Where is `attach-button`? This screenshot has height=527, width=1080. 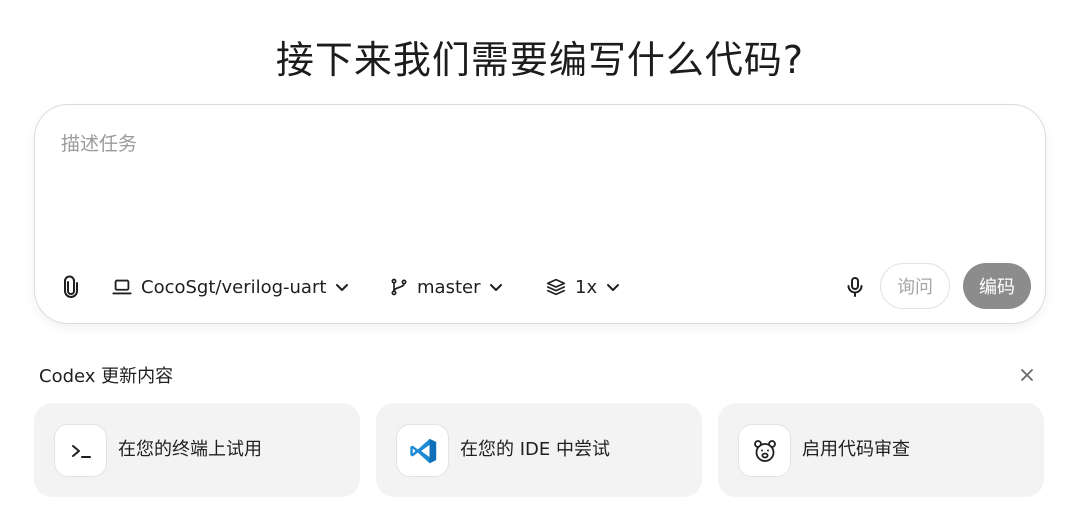 attach-button is located at coordinates (71, 287).